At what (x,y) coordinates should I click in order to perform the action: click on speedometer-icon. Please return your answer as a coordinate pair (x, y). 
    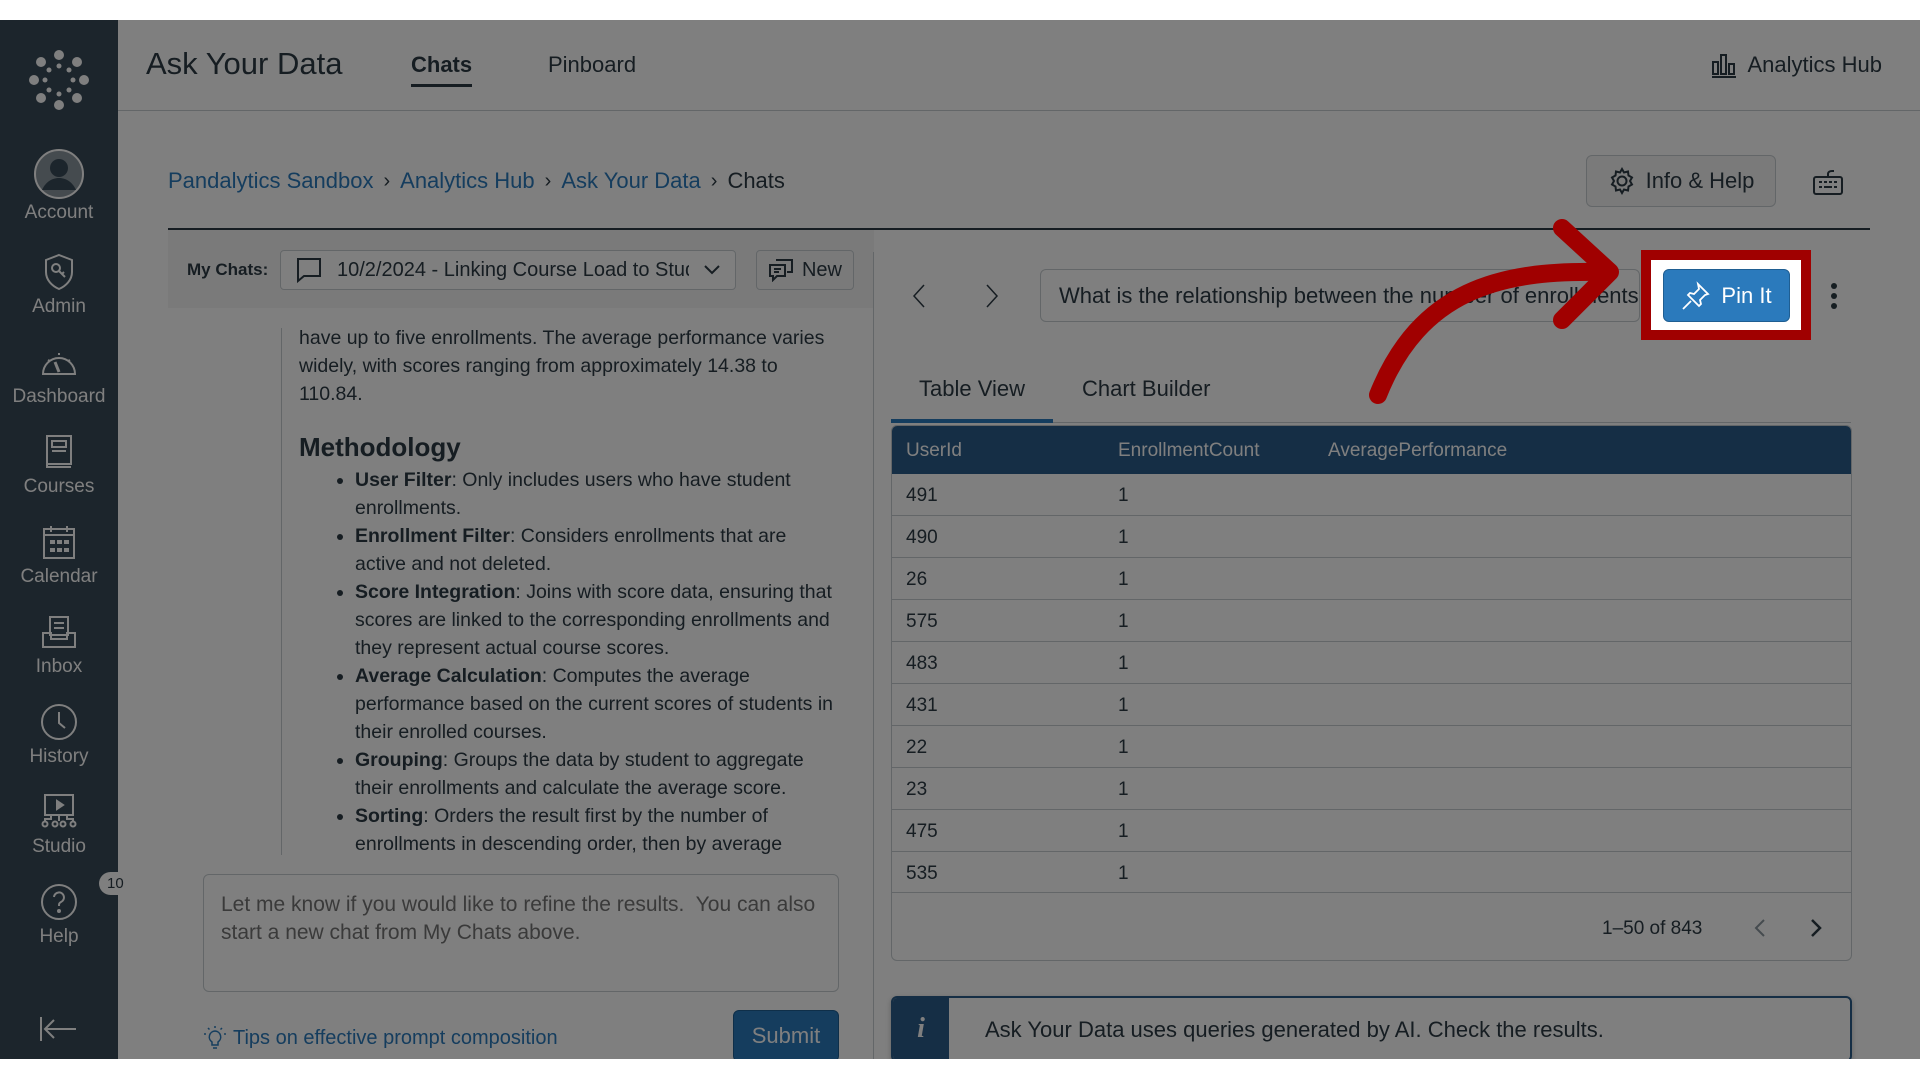
    Looking at the image, I should click on (59, 362).